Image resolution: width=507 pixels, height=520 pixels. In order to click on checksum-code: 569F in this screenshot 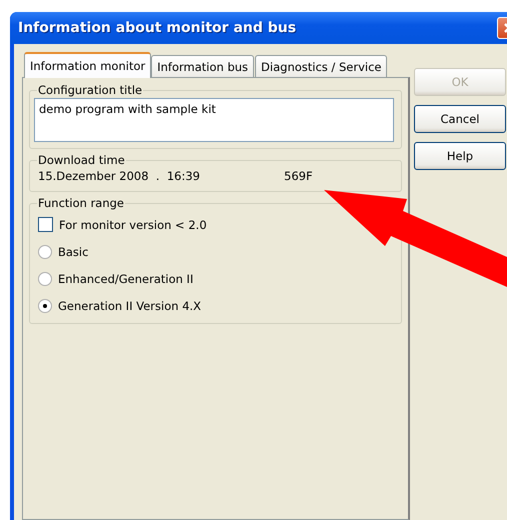, I will do `click(298, 176)`.